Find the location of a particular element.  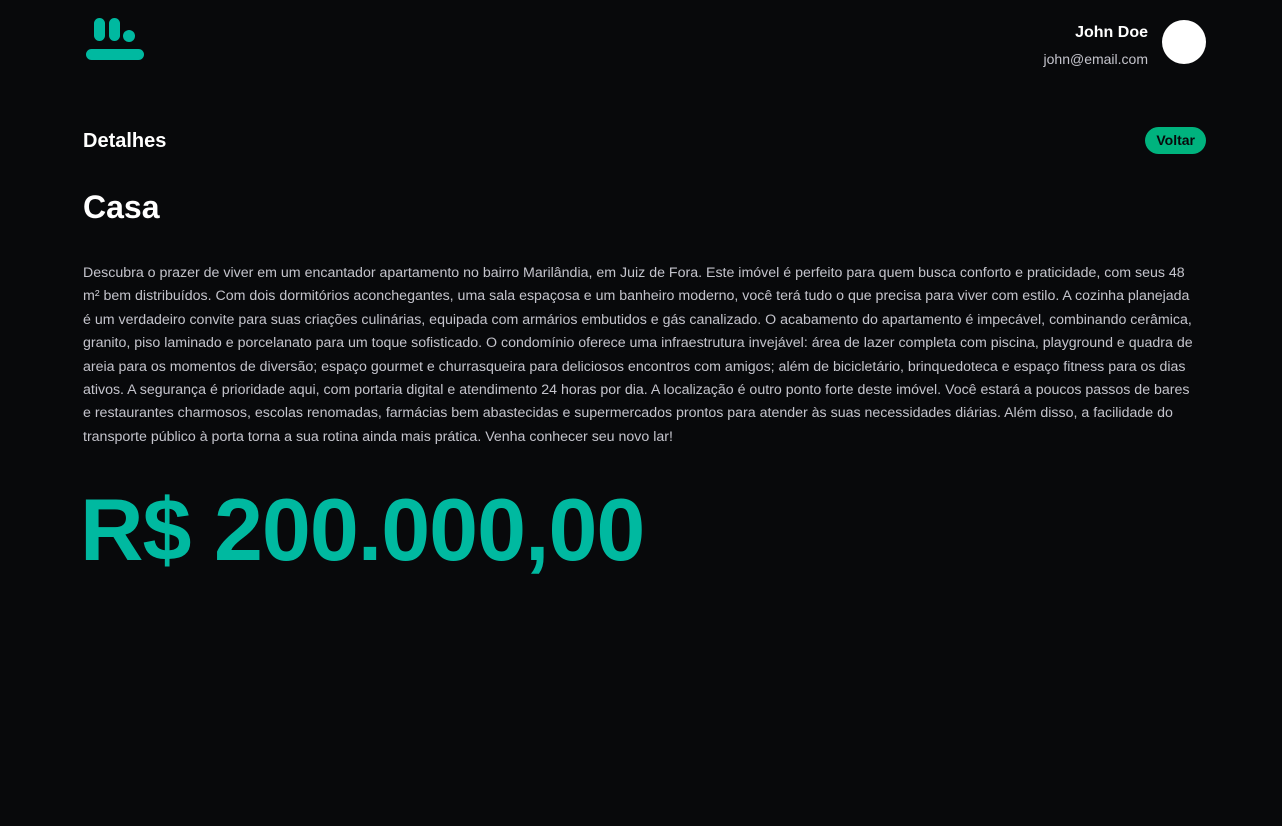

user-info: John Doe john@email.com is located at coordinates (1096, 46).